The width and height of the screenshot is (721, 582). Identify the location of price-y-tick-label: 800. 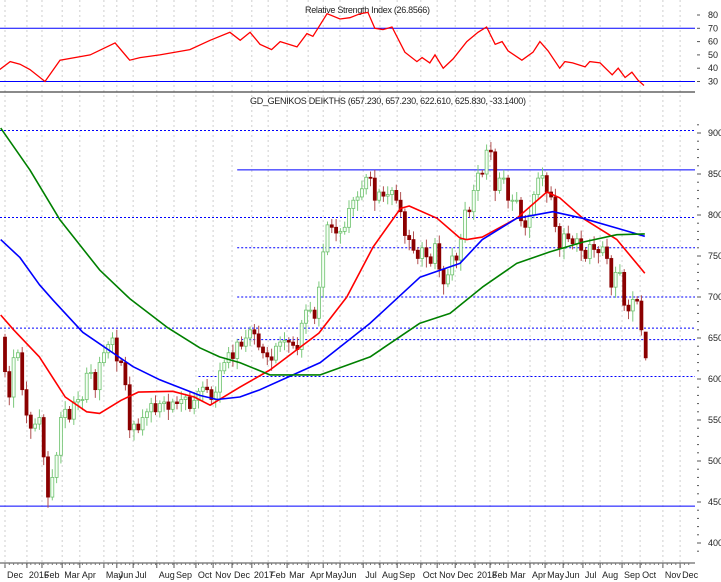
(714, 215).